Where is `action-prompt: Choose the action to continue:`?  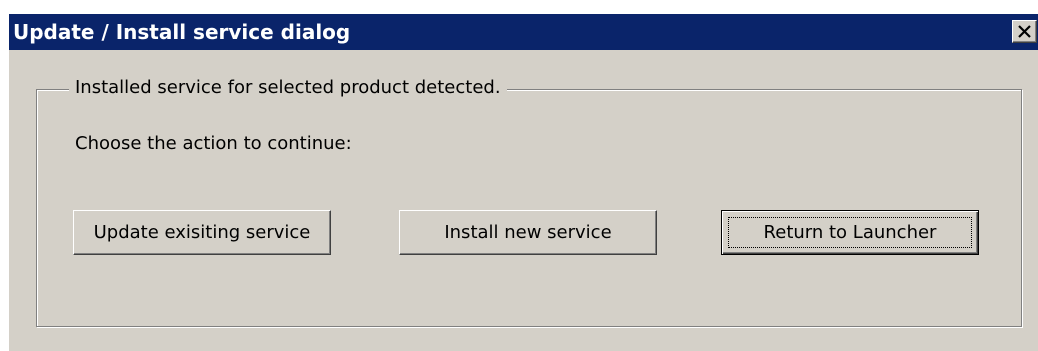 action-prompt: Choose the action to continue: is located at coordinates (213, 143).